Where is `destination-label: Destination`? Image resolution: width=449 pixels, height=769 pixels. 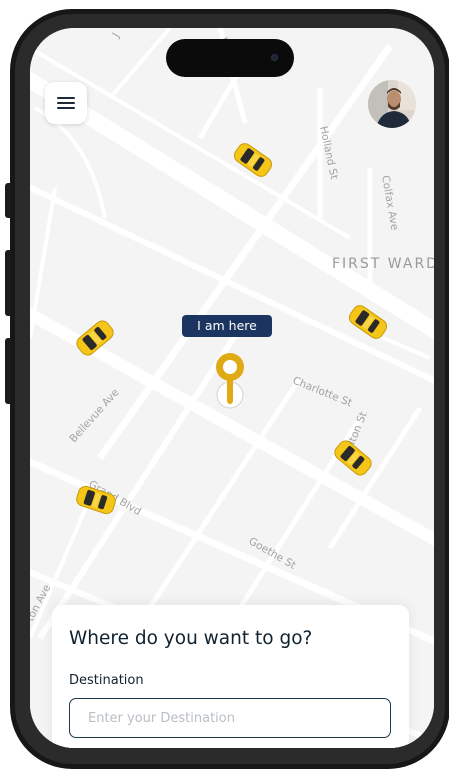
destination-label: Destination is located at coordinates (106, 680).